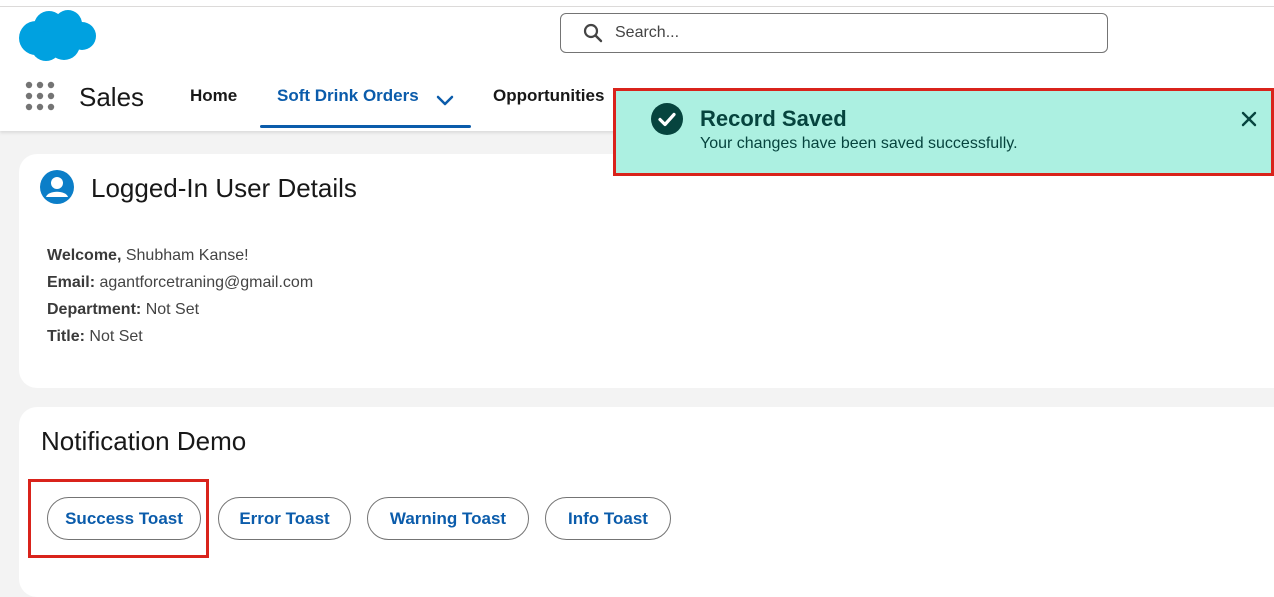  I want to click on chevron-down-icon, so click(445, 101).